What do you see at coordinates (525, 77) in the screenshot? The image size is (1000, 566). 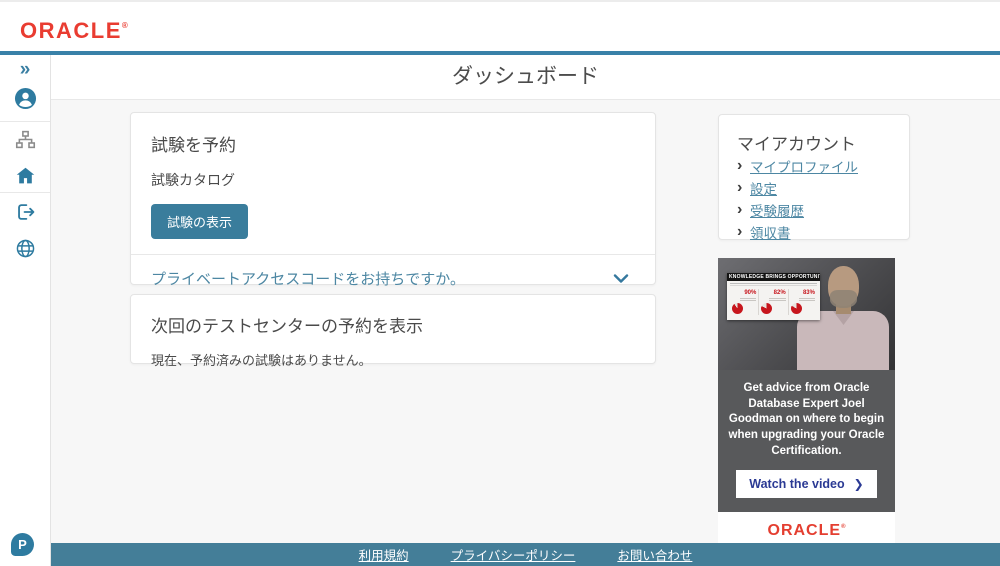 I see `page-title: ダッシュボード` at bounding box center [525, 77].